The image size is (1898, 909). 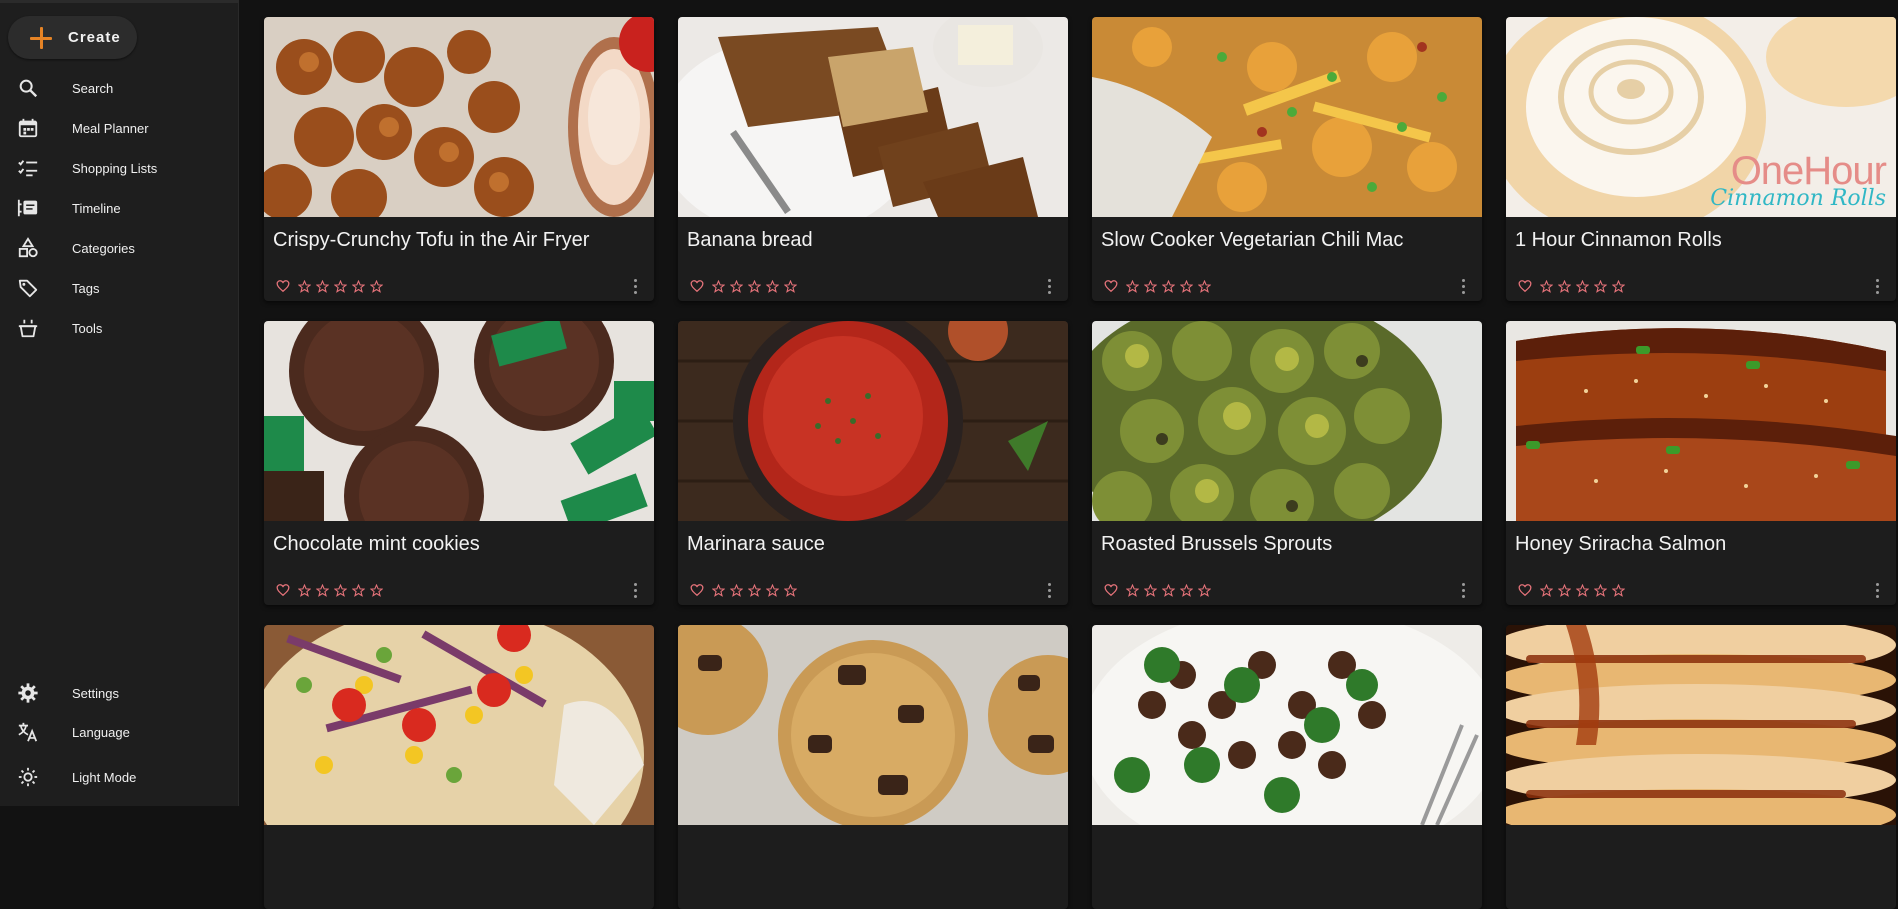 What do you see at coordinates (119, 288) in the screenshot?
I see `nav-item-tags: Tags` at bounding box center [119, 288].